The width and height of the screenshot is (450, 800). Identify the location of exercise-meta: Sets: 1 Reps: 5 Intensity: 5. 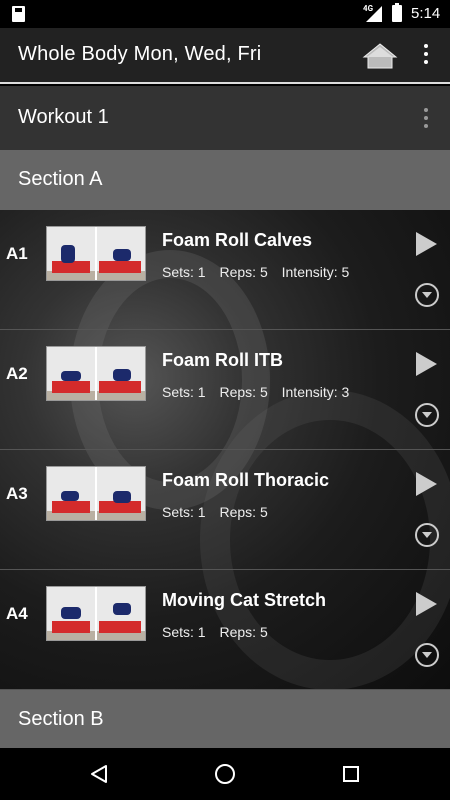
(260, 272).